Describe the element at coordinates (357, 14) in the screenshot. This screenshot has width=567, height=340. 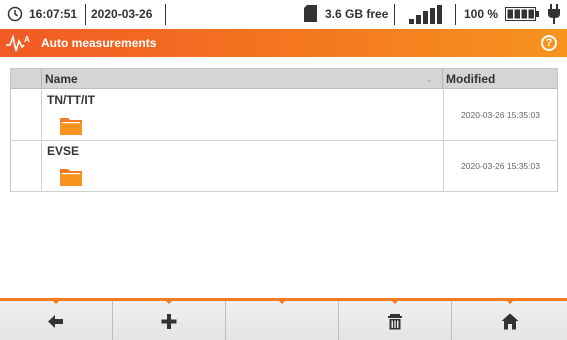
I see `storage-free-text: 3.6 GB free` at that location.